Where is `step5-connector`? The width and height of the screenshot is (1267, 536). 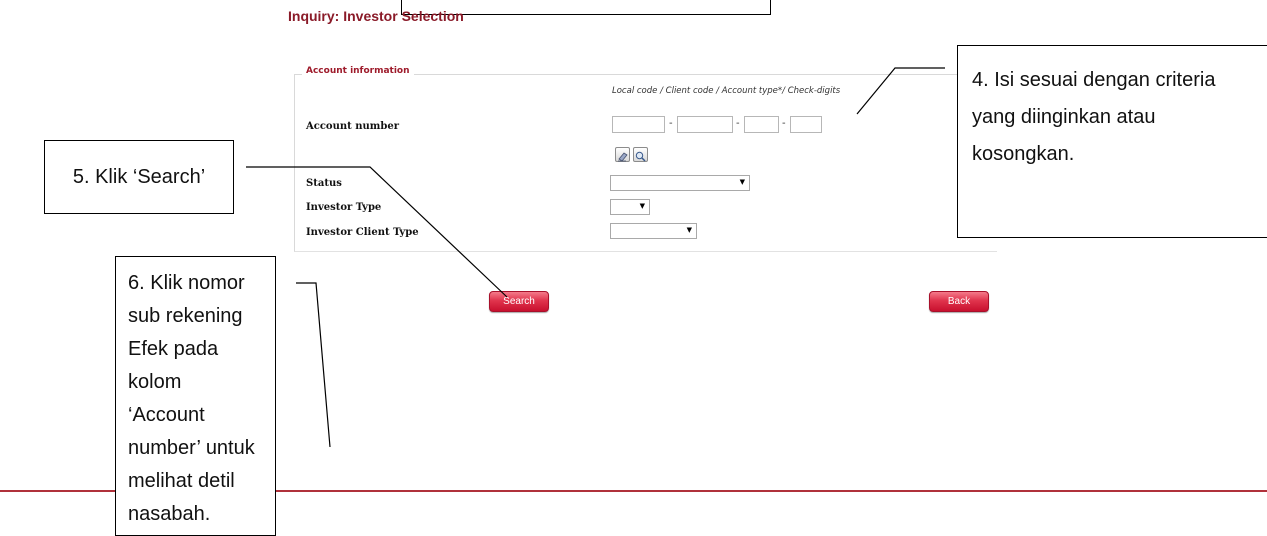 step5-connector is located at coordinates (377, 232).